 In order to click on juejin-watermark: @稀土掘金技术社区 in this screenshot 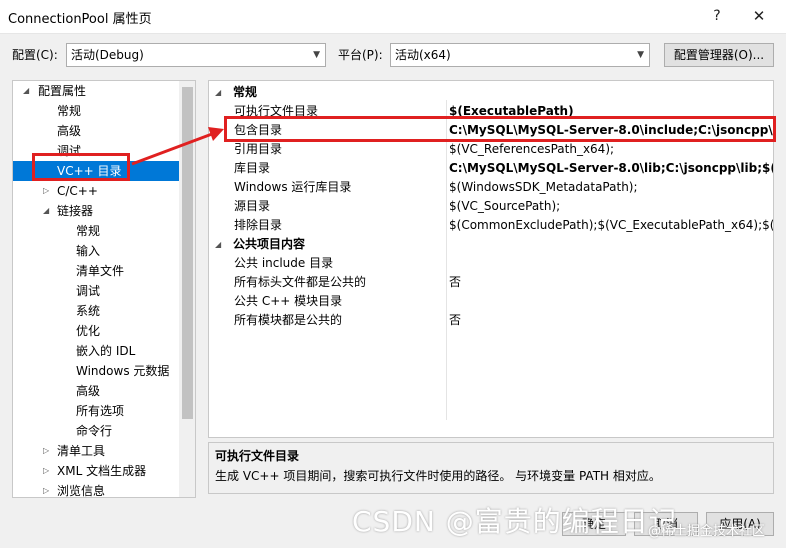, I will do `click(707, 531)`.